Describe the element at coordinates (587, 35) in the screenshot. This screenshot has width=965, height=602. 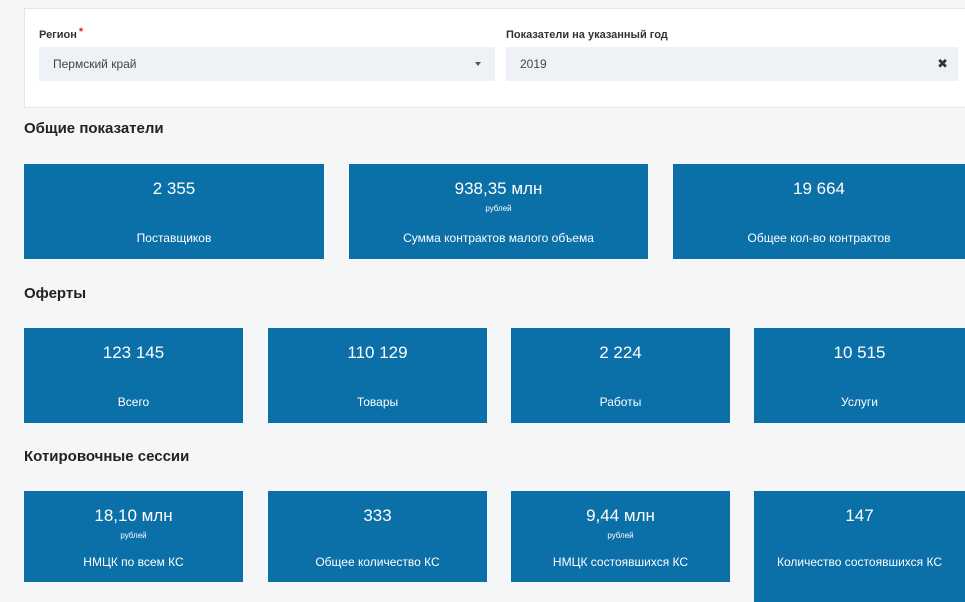
I see `year-label: Показатели на указанный год` at that location.